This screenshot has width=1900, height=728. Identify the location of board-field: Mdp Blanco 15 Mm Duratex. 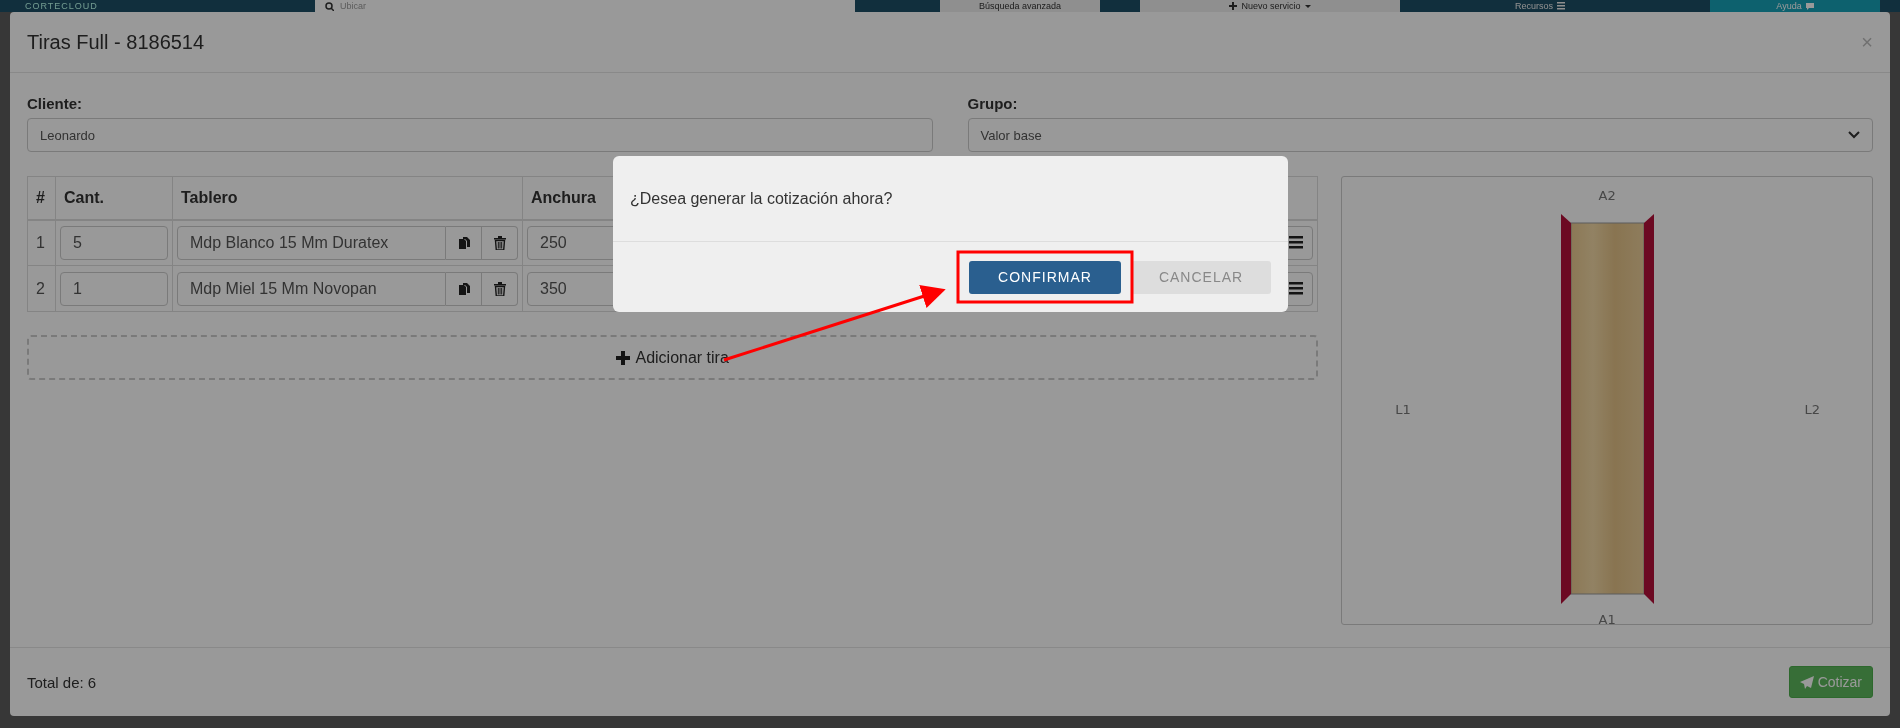
(311, 242).